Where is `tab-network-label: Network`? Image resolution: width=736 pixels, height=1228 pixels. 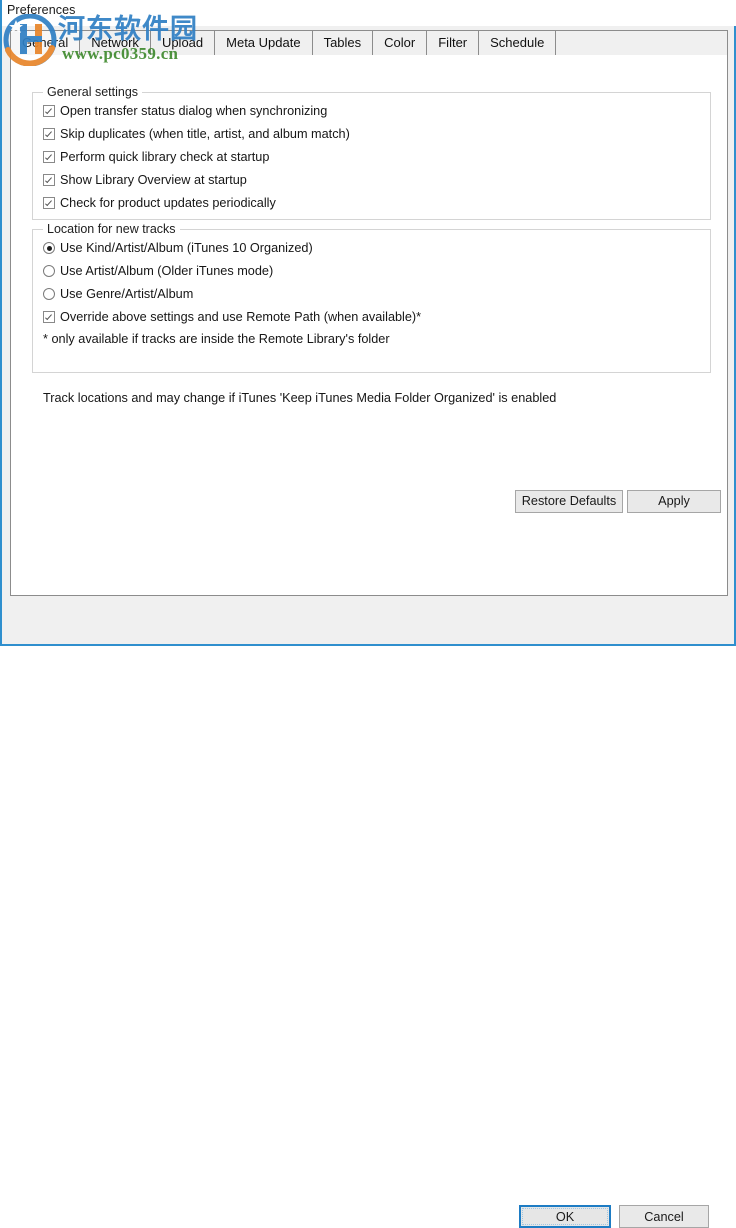
tab-network-label: Network is located at coordinates (115, 42).